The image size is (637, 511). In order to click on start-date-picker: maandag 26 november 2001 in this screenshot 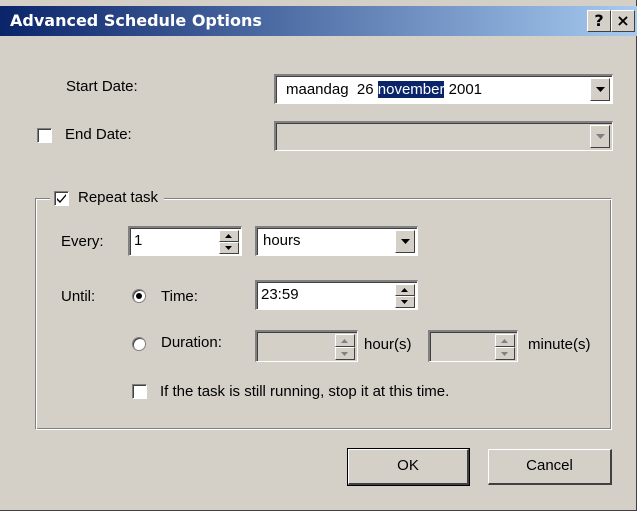, I will do `click(443, 89)`.